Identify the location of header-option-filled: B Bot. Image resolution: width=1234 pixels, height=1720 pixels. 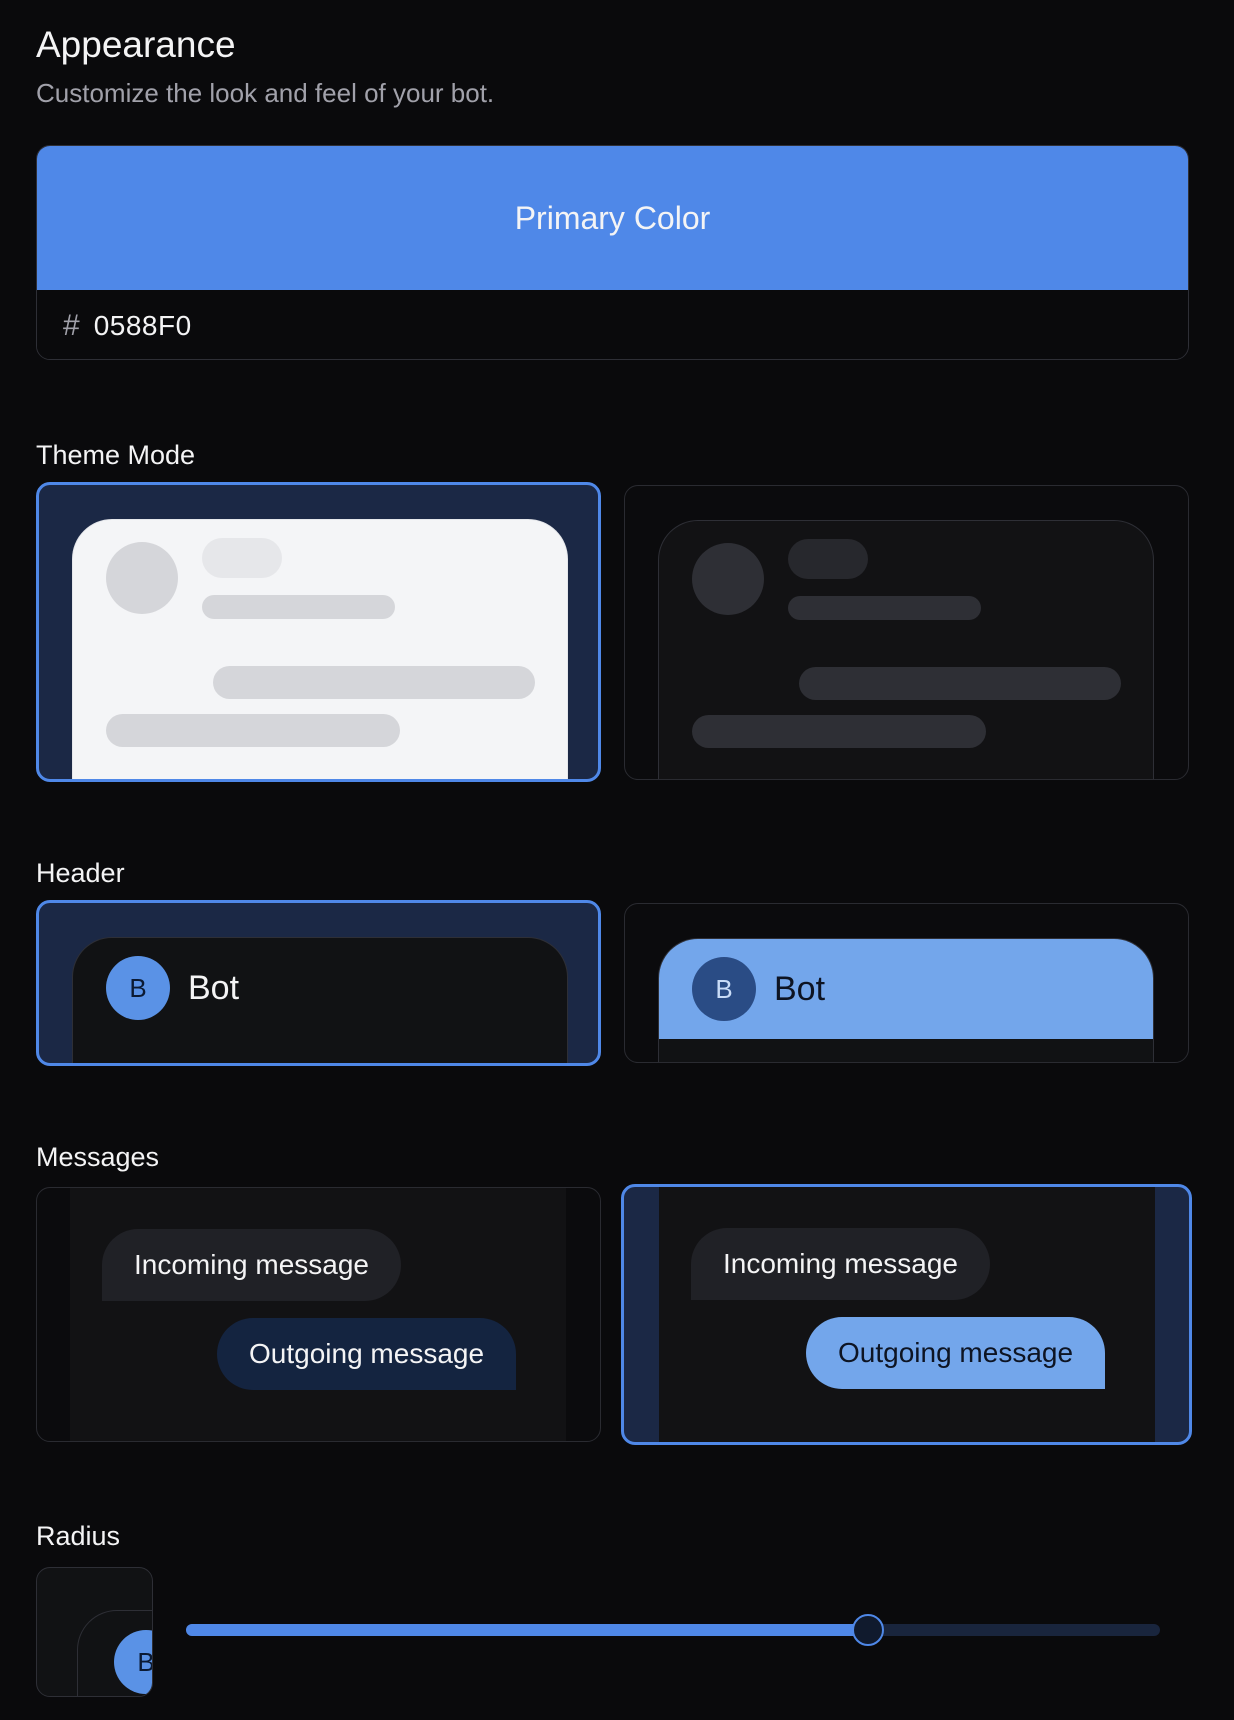
(906, 983).